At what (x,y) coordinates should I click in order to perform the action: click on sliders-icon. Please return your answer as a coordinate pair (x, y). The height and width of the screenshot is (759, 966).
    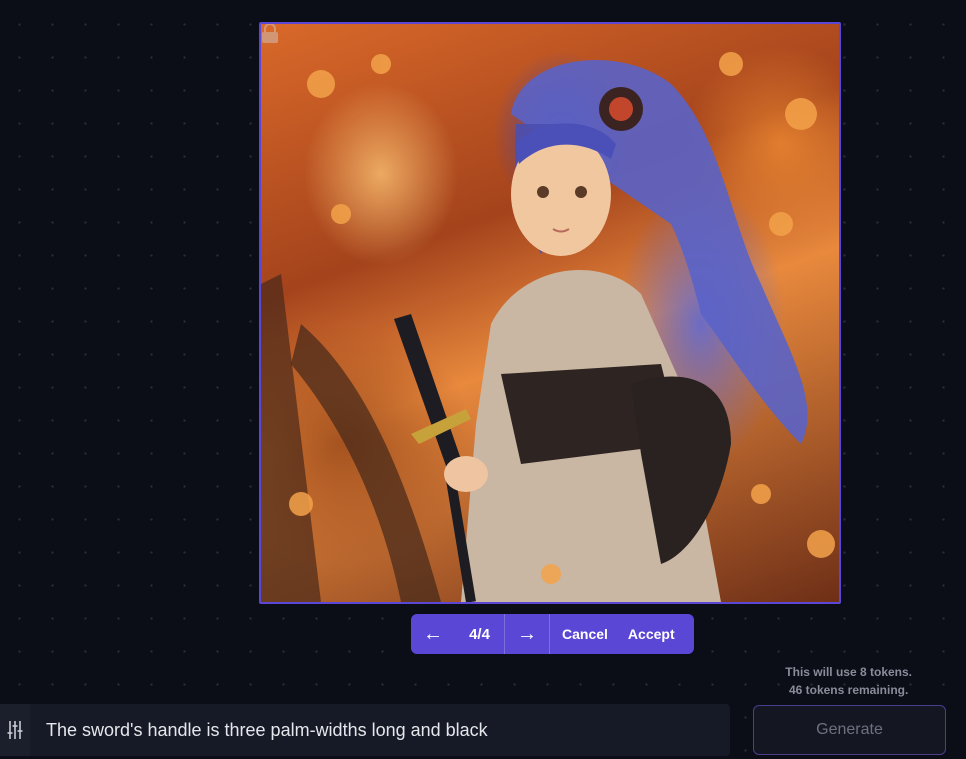
    Looking at the image, I should click on (15, 730).